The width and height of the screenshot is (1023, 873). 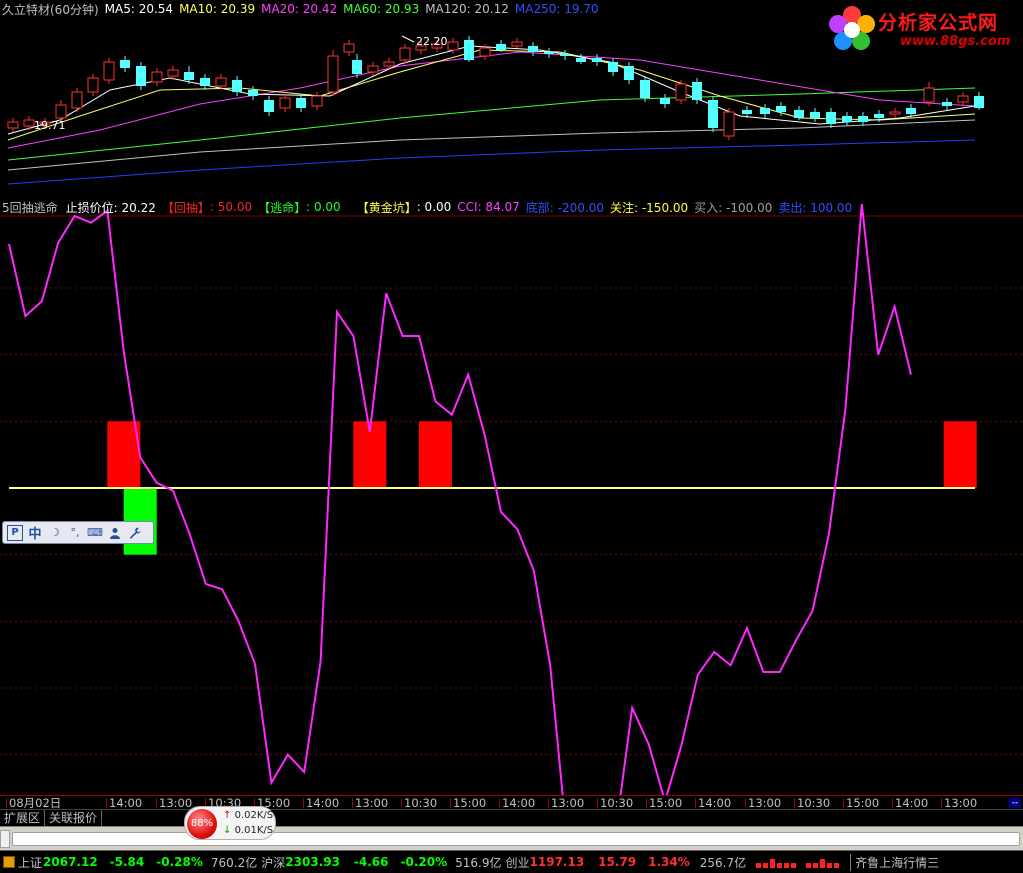 What do you see at coordinates (230, 823) in the screenshot?
I see `network-speed-widget: 88% ↑ 0.02K/S ↓ 0.01K/S` at bounding box center [230, 823].